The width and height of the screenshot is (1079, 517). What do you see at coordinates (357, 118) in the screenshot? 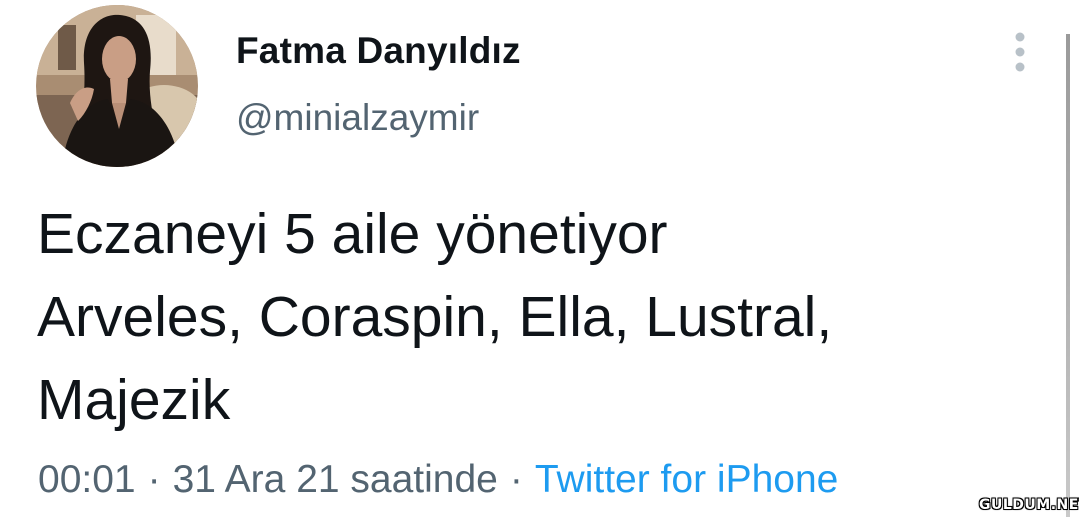
I see `username-handle: @minialzaymir` at bounding box center [357, 118].